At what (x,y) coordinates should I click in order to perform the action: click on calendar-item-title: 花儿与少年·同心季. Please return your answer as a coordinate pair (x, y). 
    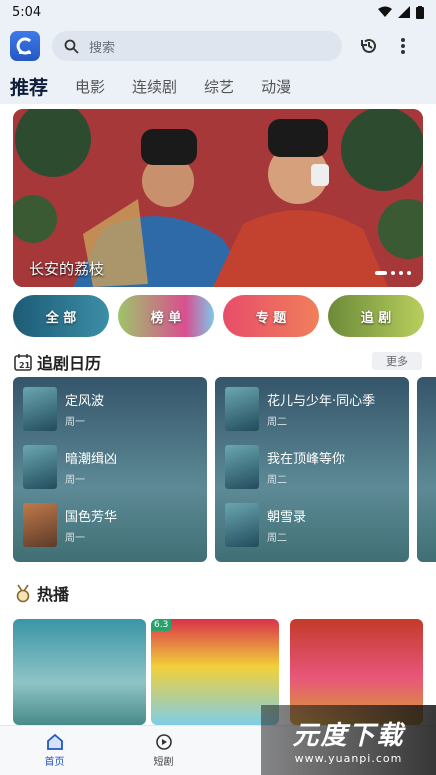
    Looking at the image, I should click on (321, 401).